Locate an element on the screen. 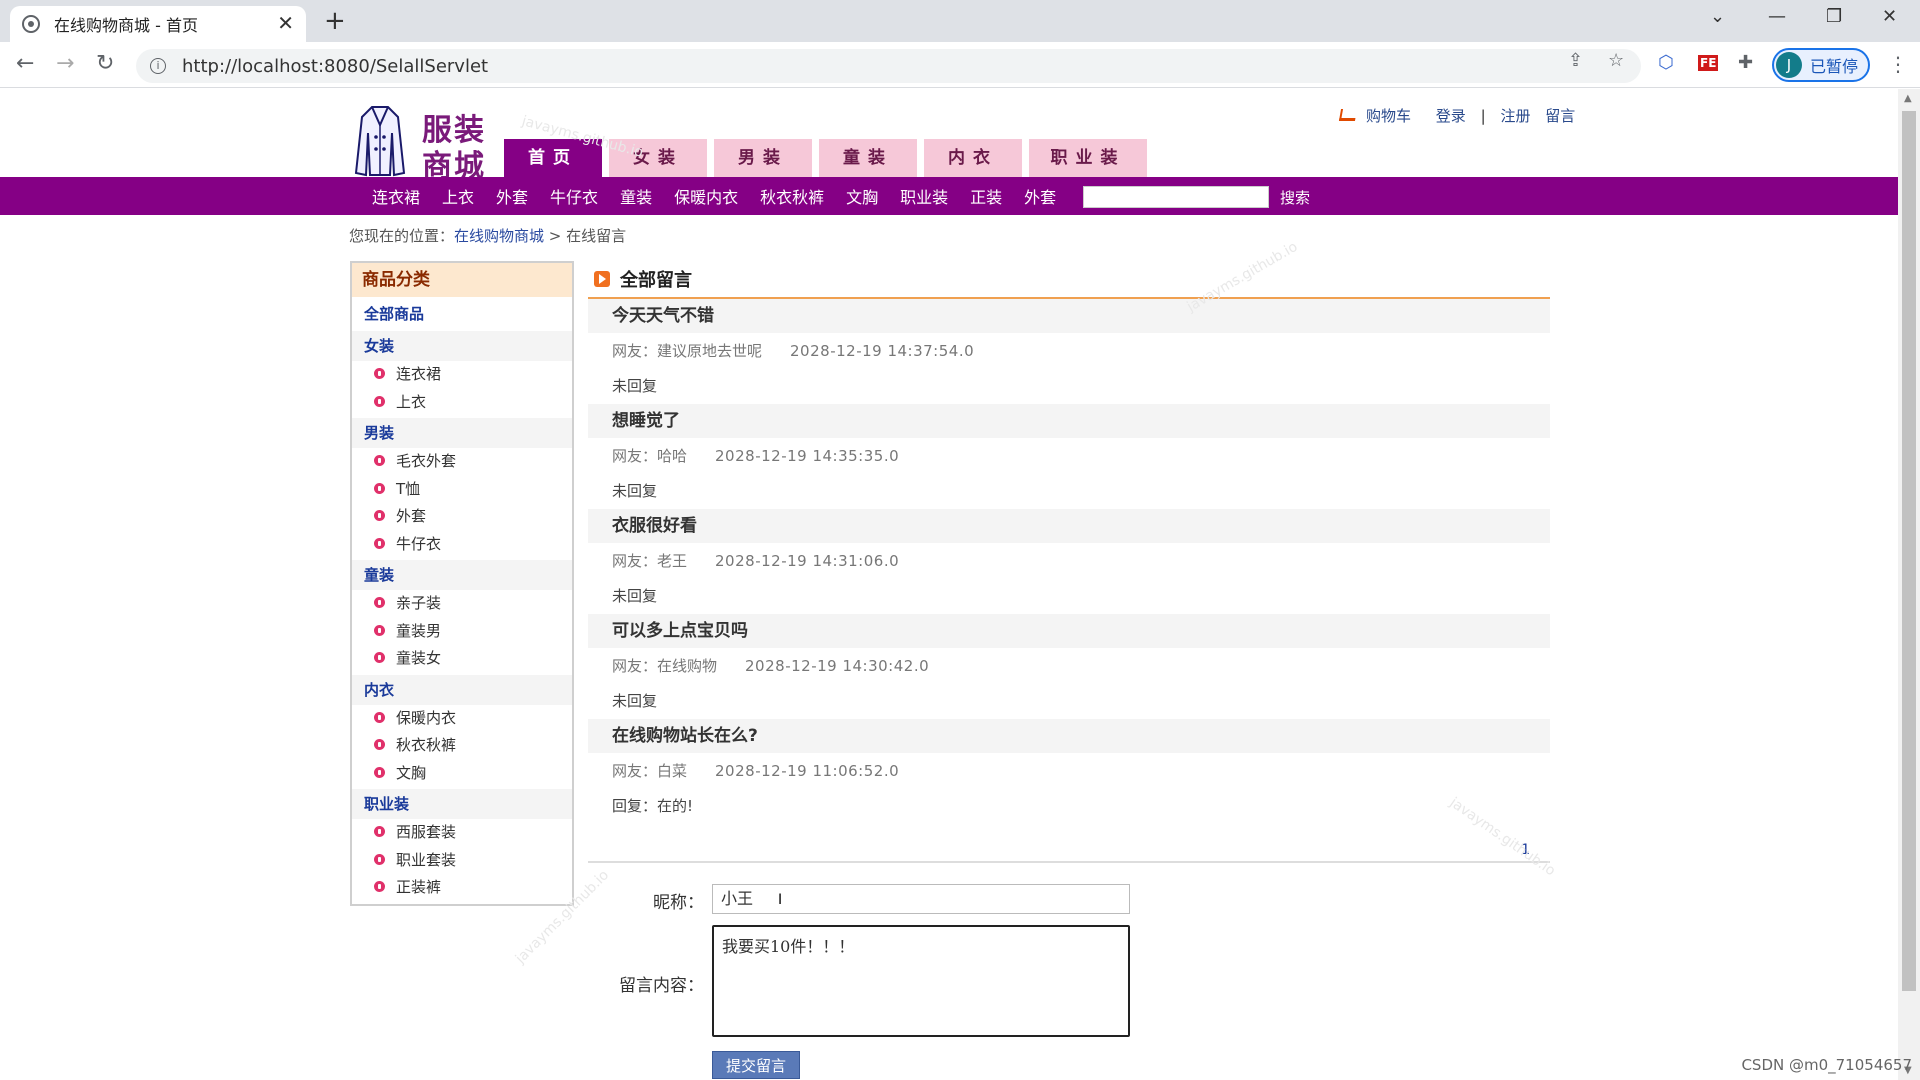 The height and width of the screenshot is (1080, 1920). message-meta: 网友：老王 2028-12-19 14:31:06.0 is located at coordinates (756, 561).